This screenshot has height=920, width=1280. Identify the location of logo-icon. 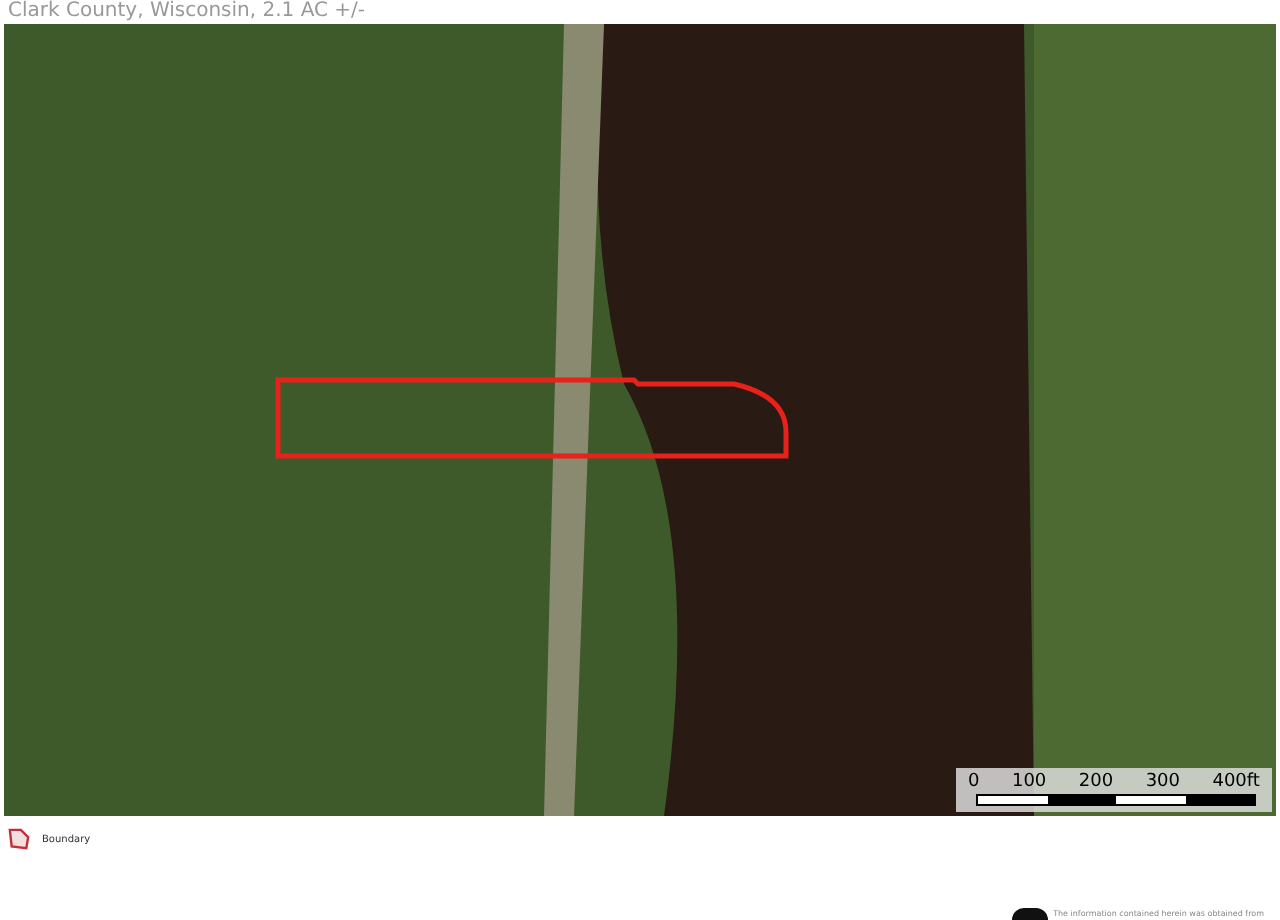
(1029, 914).